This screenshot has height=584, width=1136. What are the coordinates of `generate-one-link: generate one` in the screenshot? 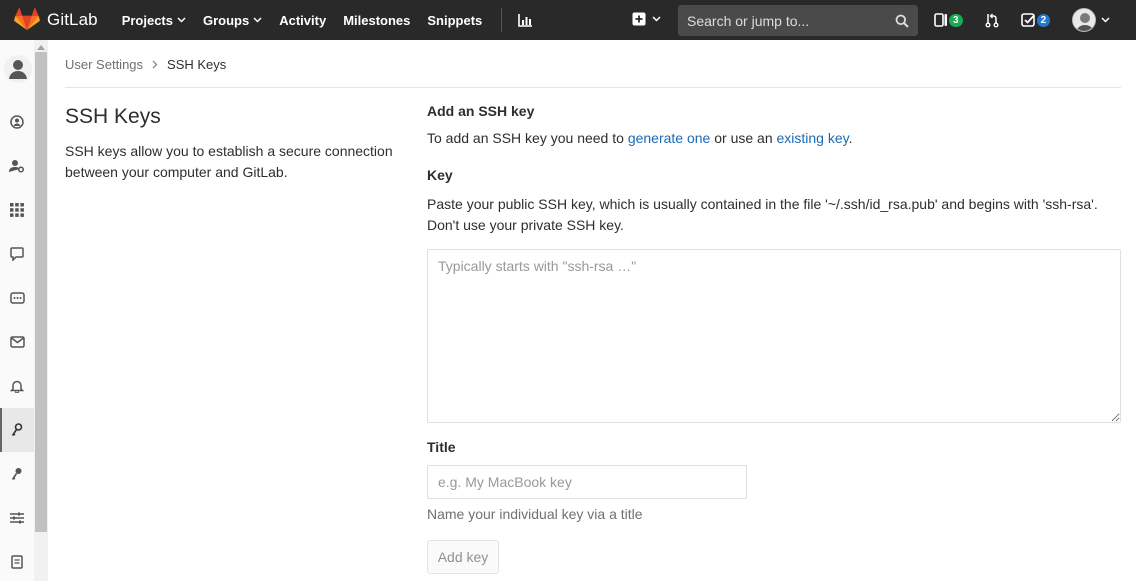 It's located at (669, 138).